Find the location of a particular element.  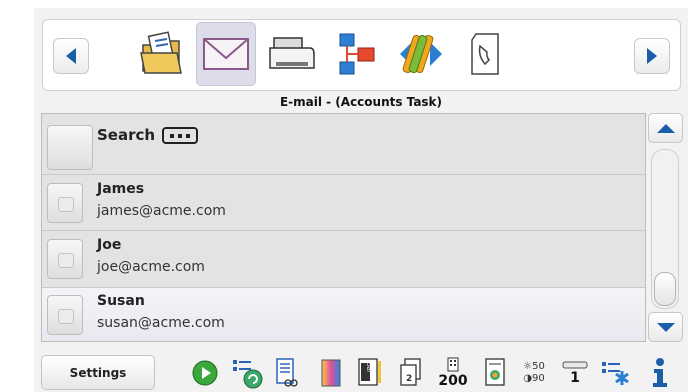

list-scrollbar is located at coordinates (665, 227).